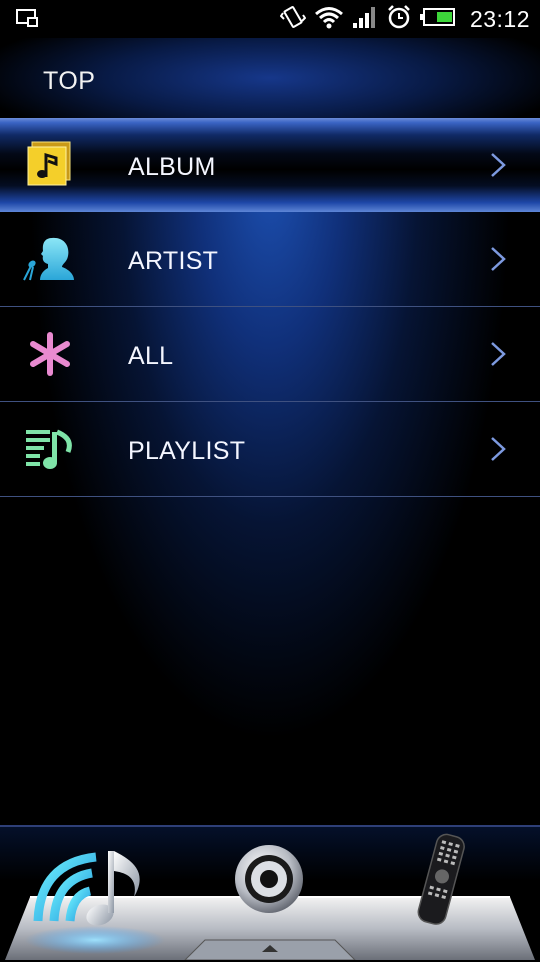 The image size is (540, 962). I want to click on menu-item-label: ALBUM, so click(172, 167).